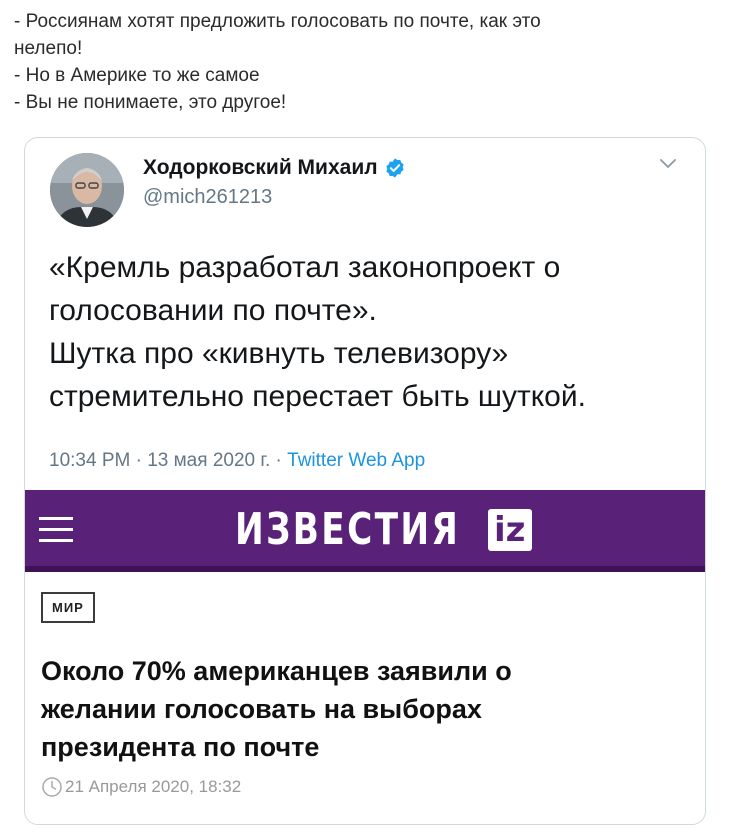  What do you see at coordinates (260, 167) in the screenshot?
I see `author-name-text: Ходорковский Михаил` at bounding box center [260, 167].